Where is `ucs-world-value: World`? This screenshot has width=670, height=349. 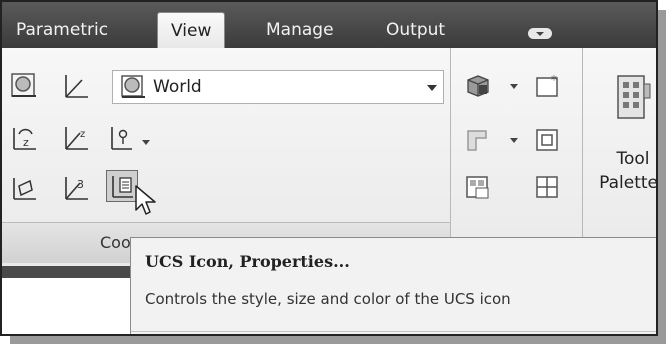
ucs-world-value: World is located at coordinates (177, 87).